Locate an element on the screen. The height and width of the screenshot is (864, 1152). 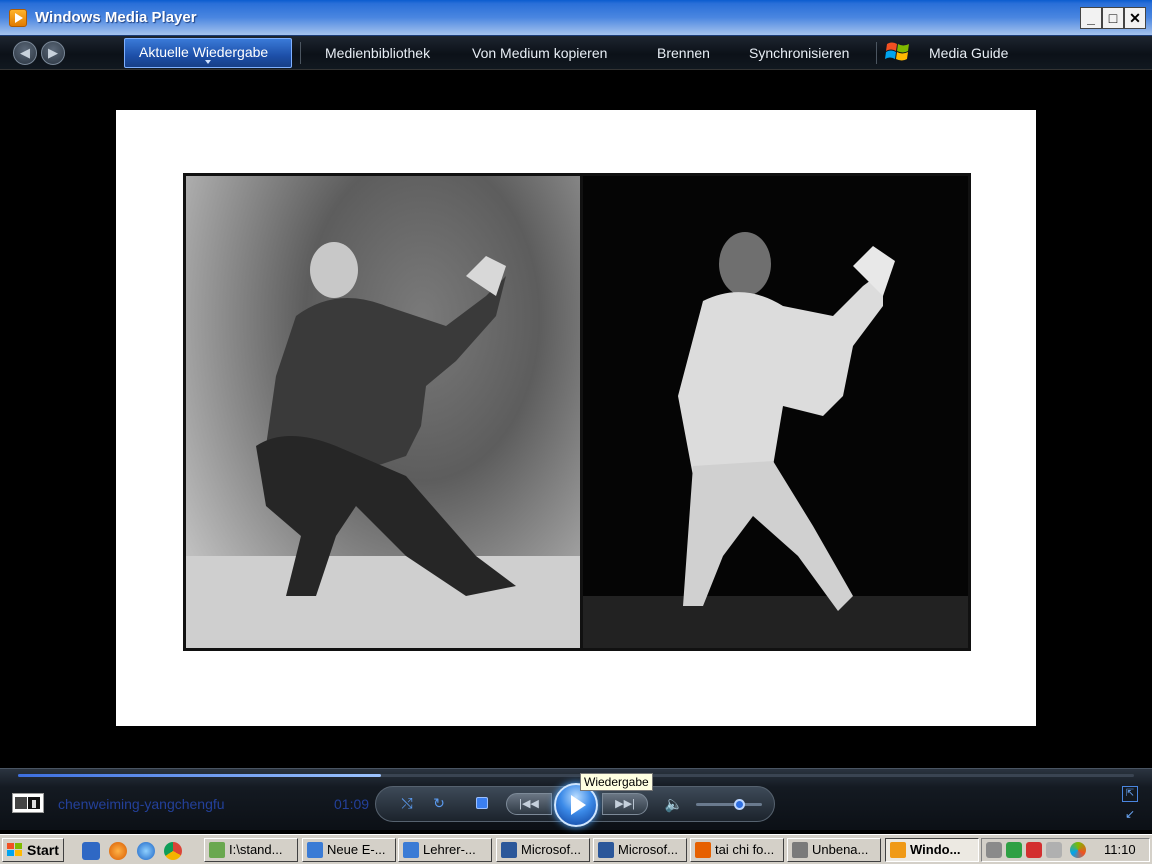
back-arrow-icon: ◀ is located at coordinates (25, 53).